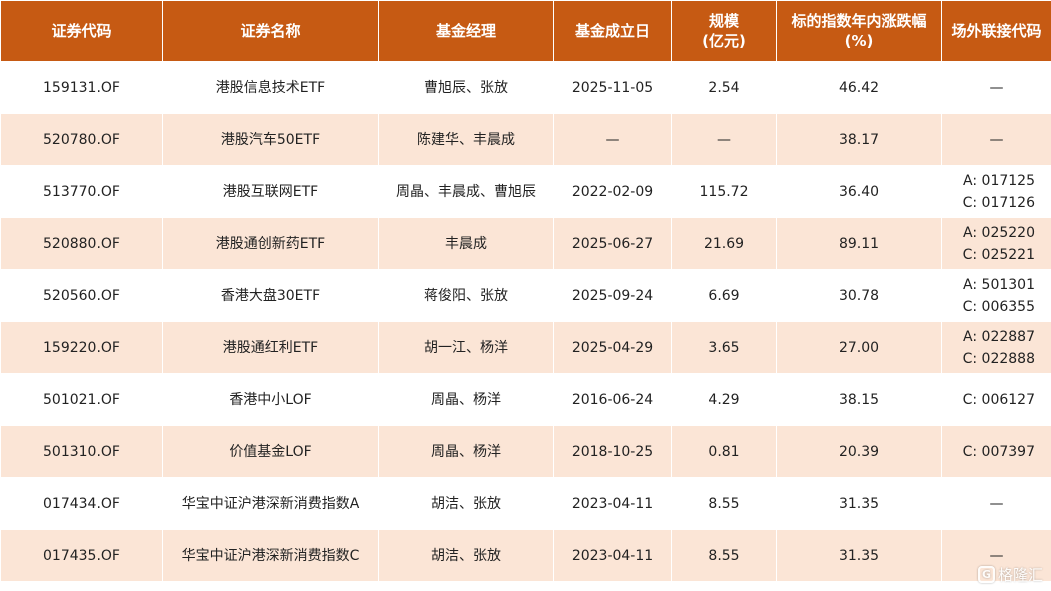 Image resolution: width=1051 pixels, height=591 pixels. Describe the element at coordinates (81, 451) in the screenshot. I see `cell-code: 501310.OF` at that location.